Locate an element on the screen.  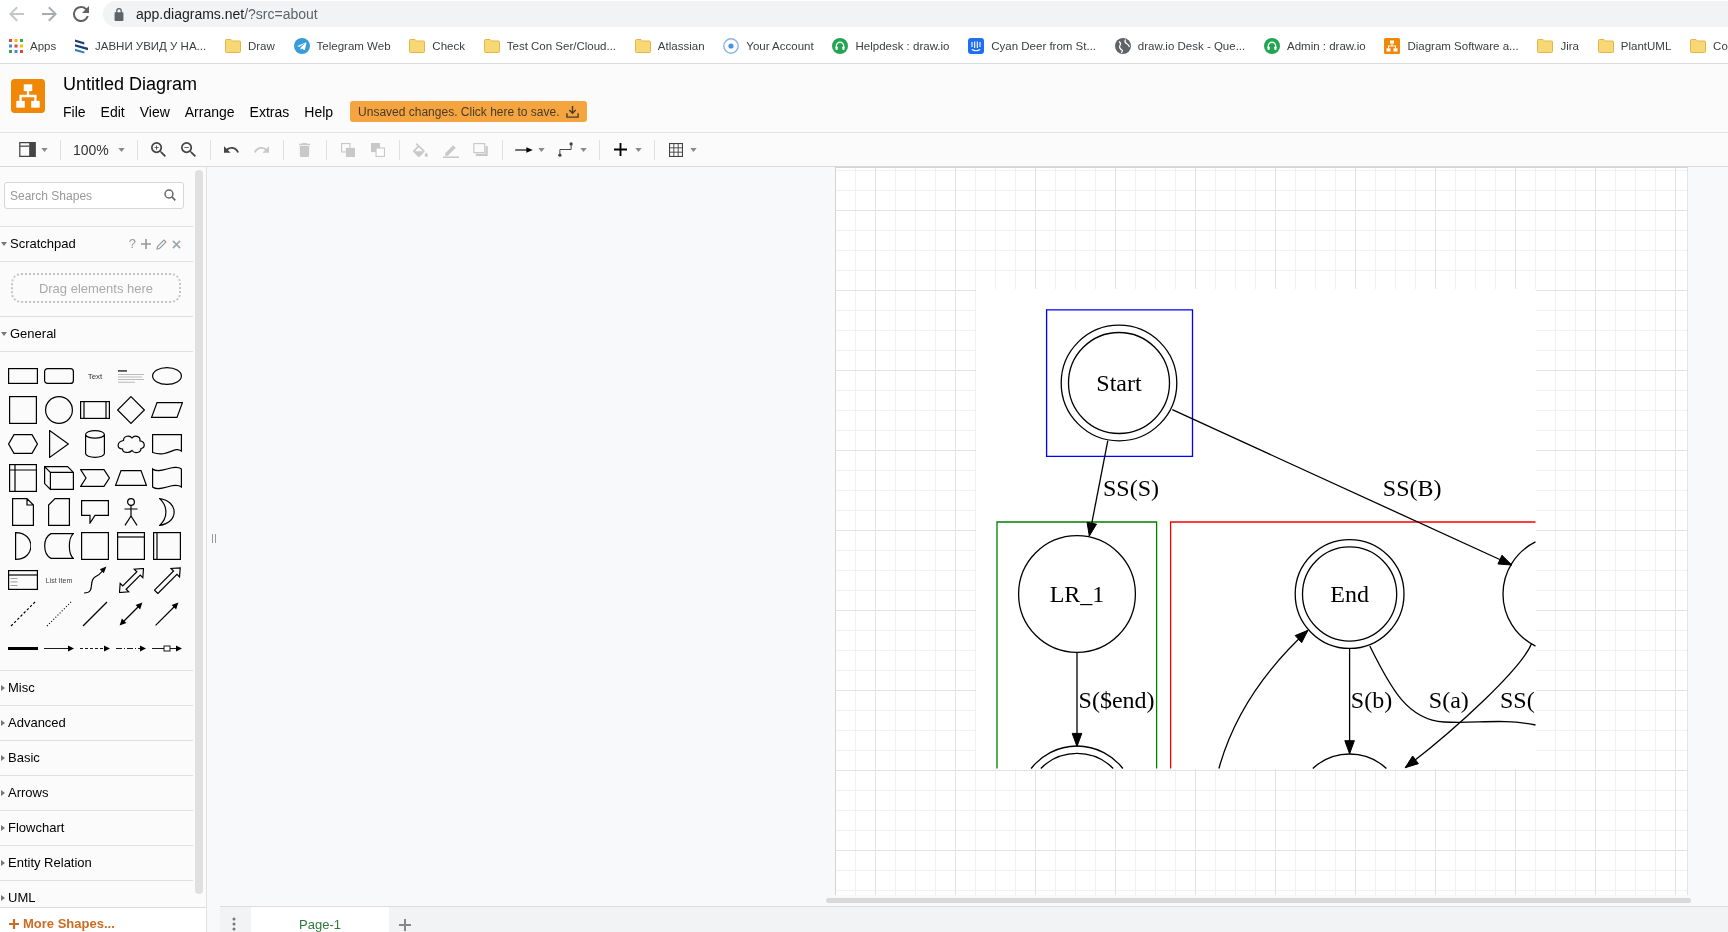
line-shape-icon is located at coordinates (95, 614).